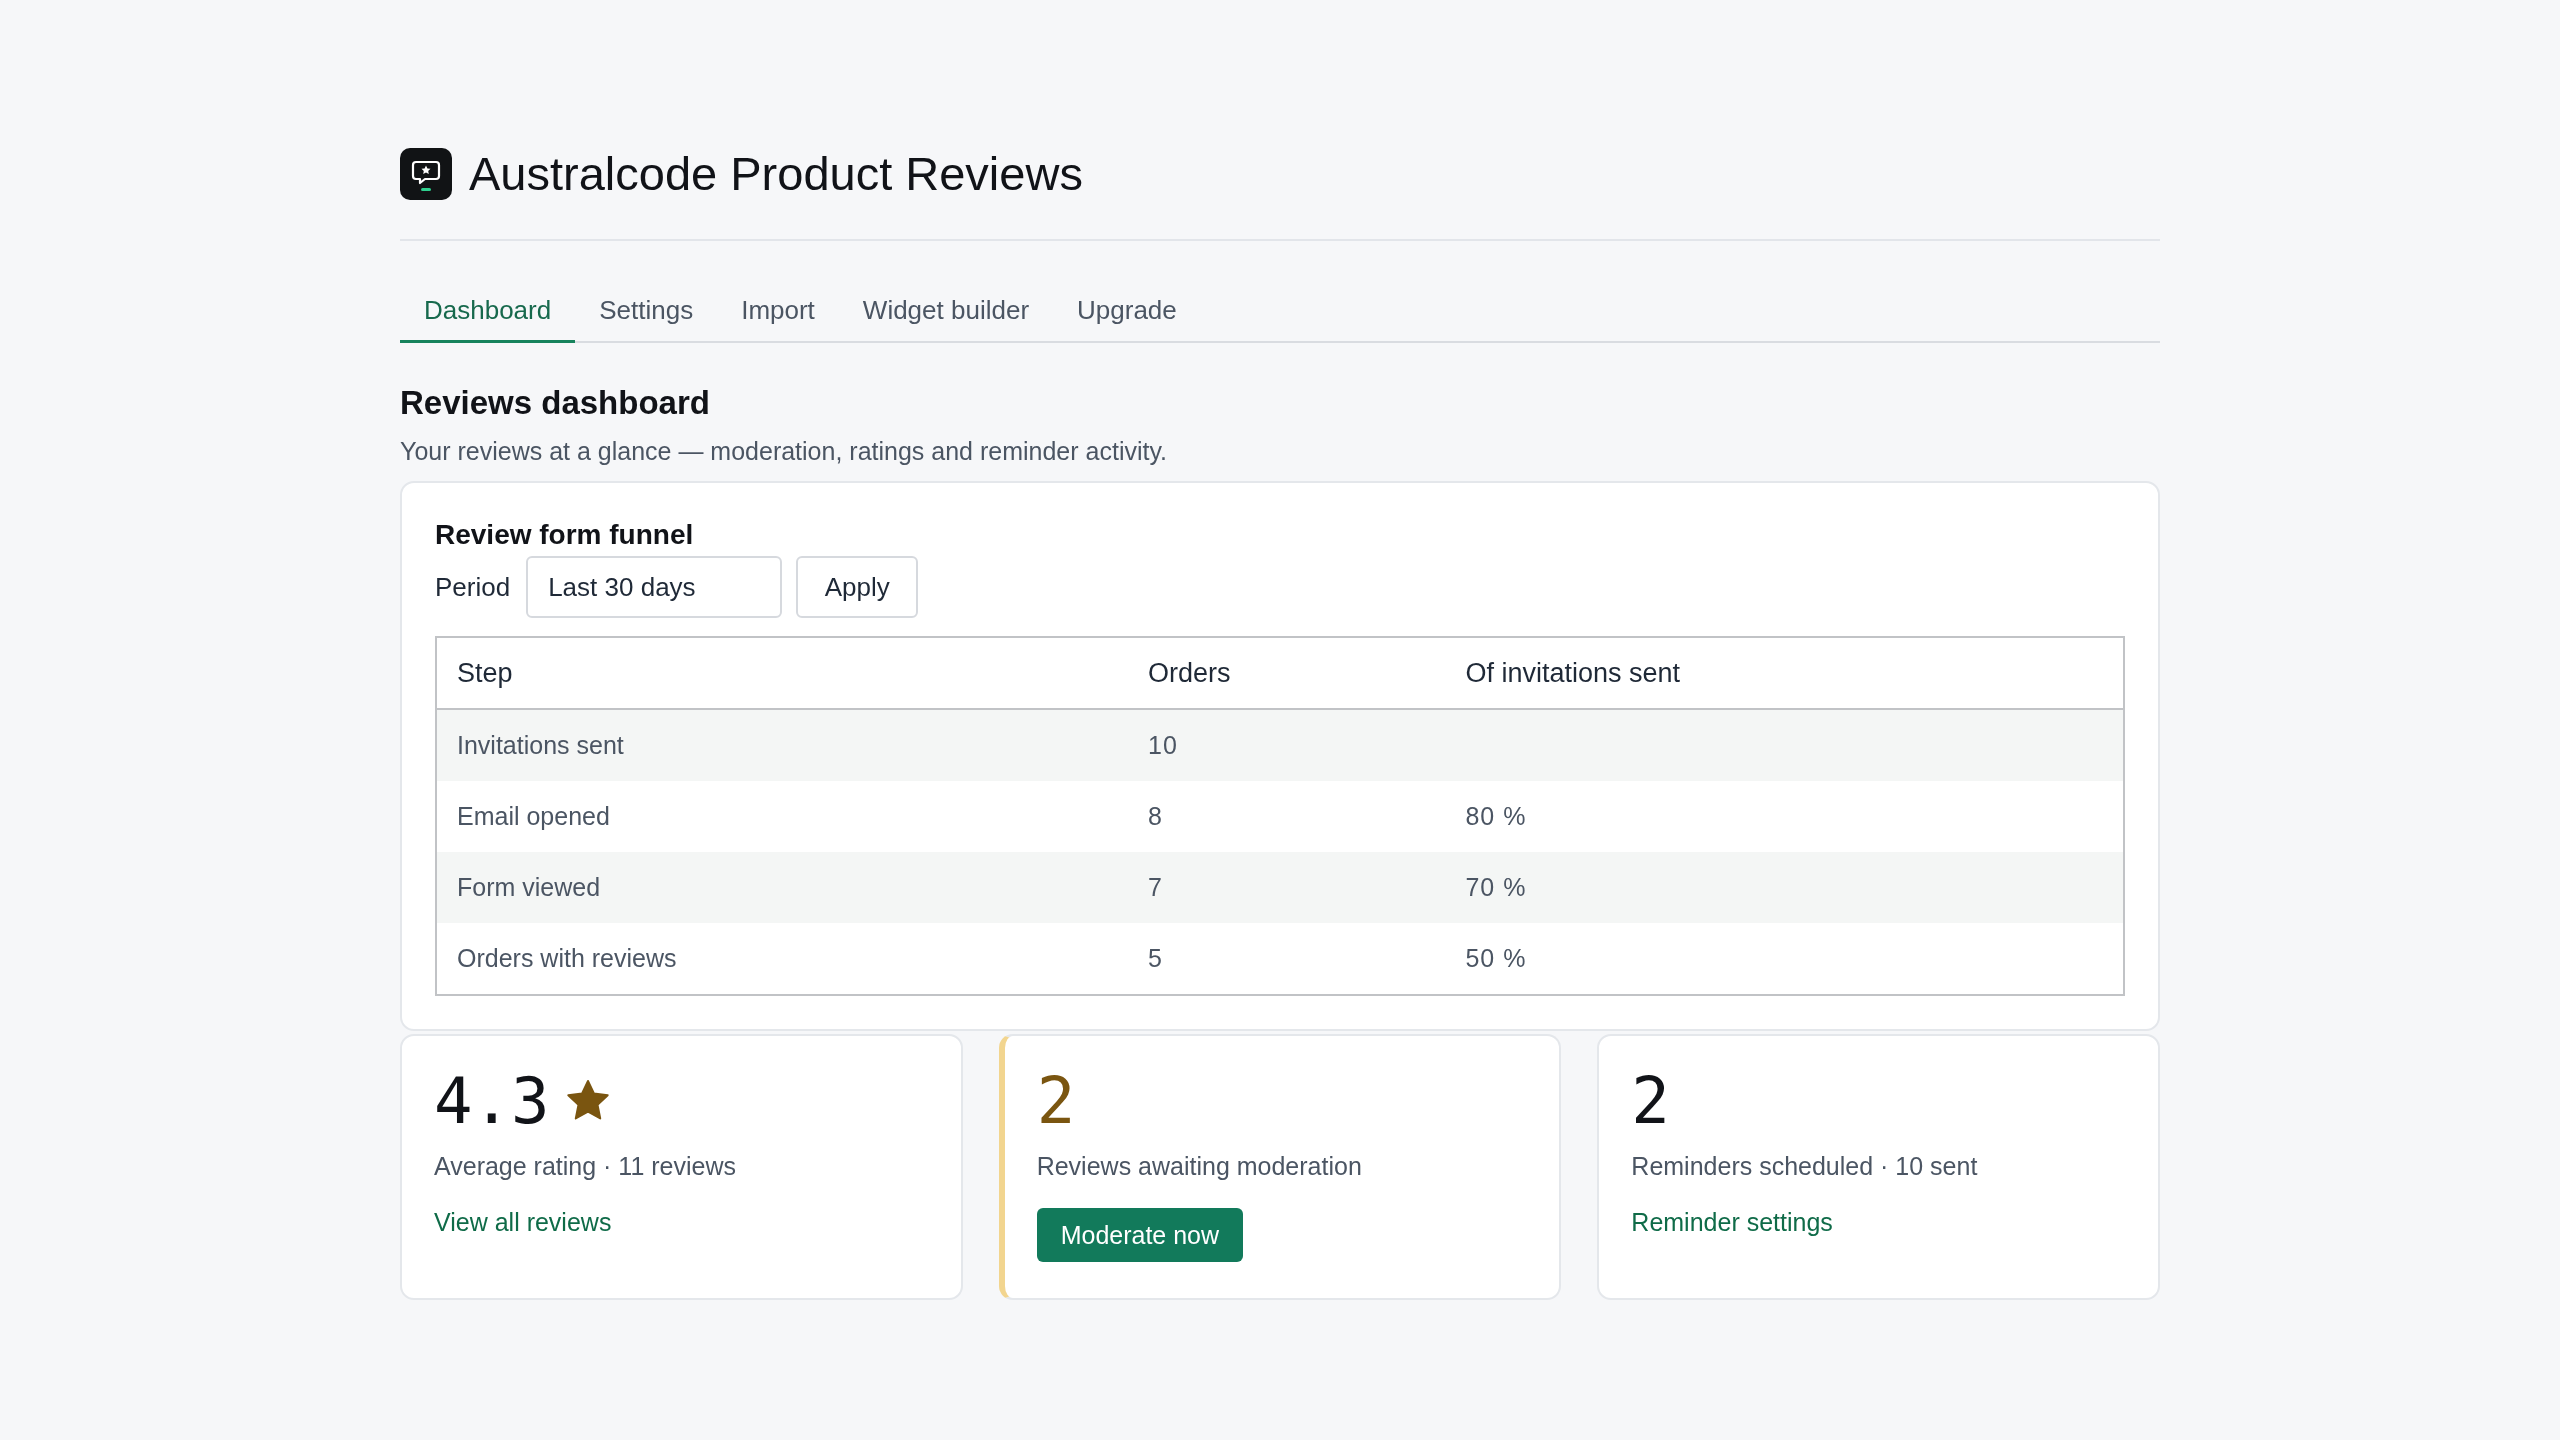  What do you see at coordinates (1496, 816) in the screenshot?
I see `table-cell: 80 %` at bounding box center [1496, 816].